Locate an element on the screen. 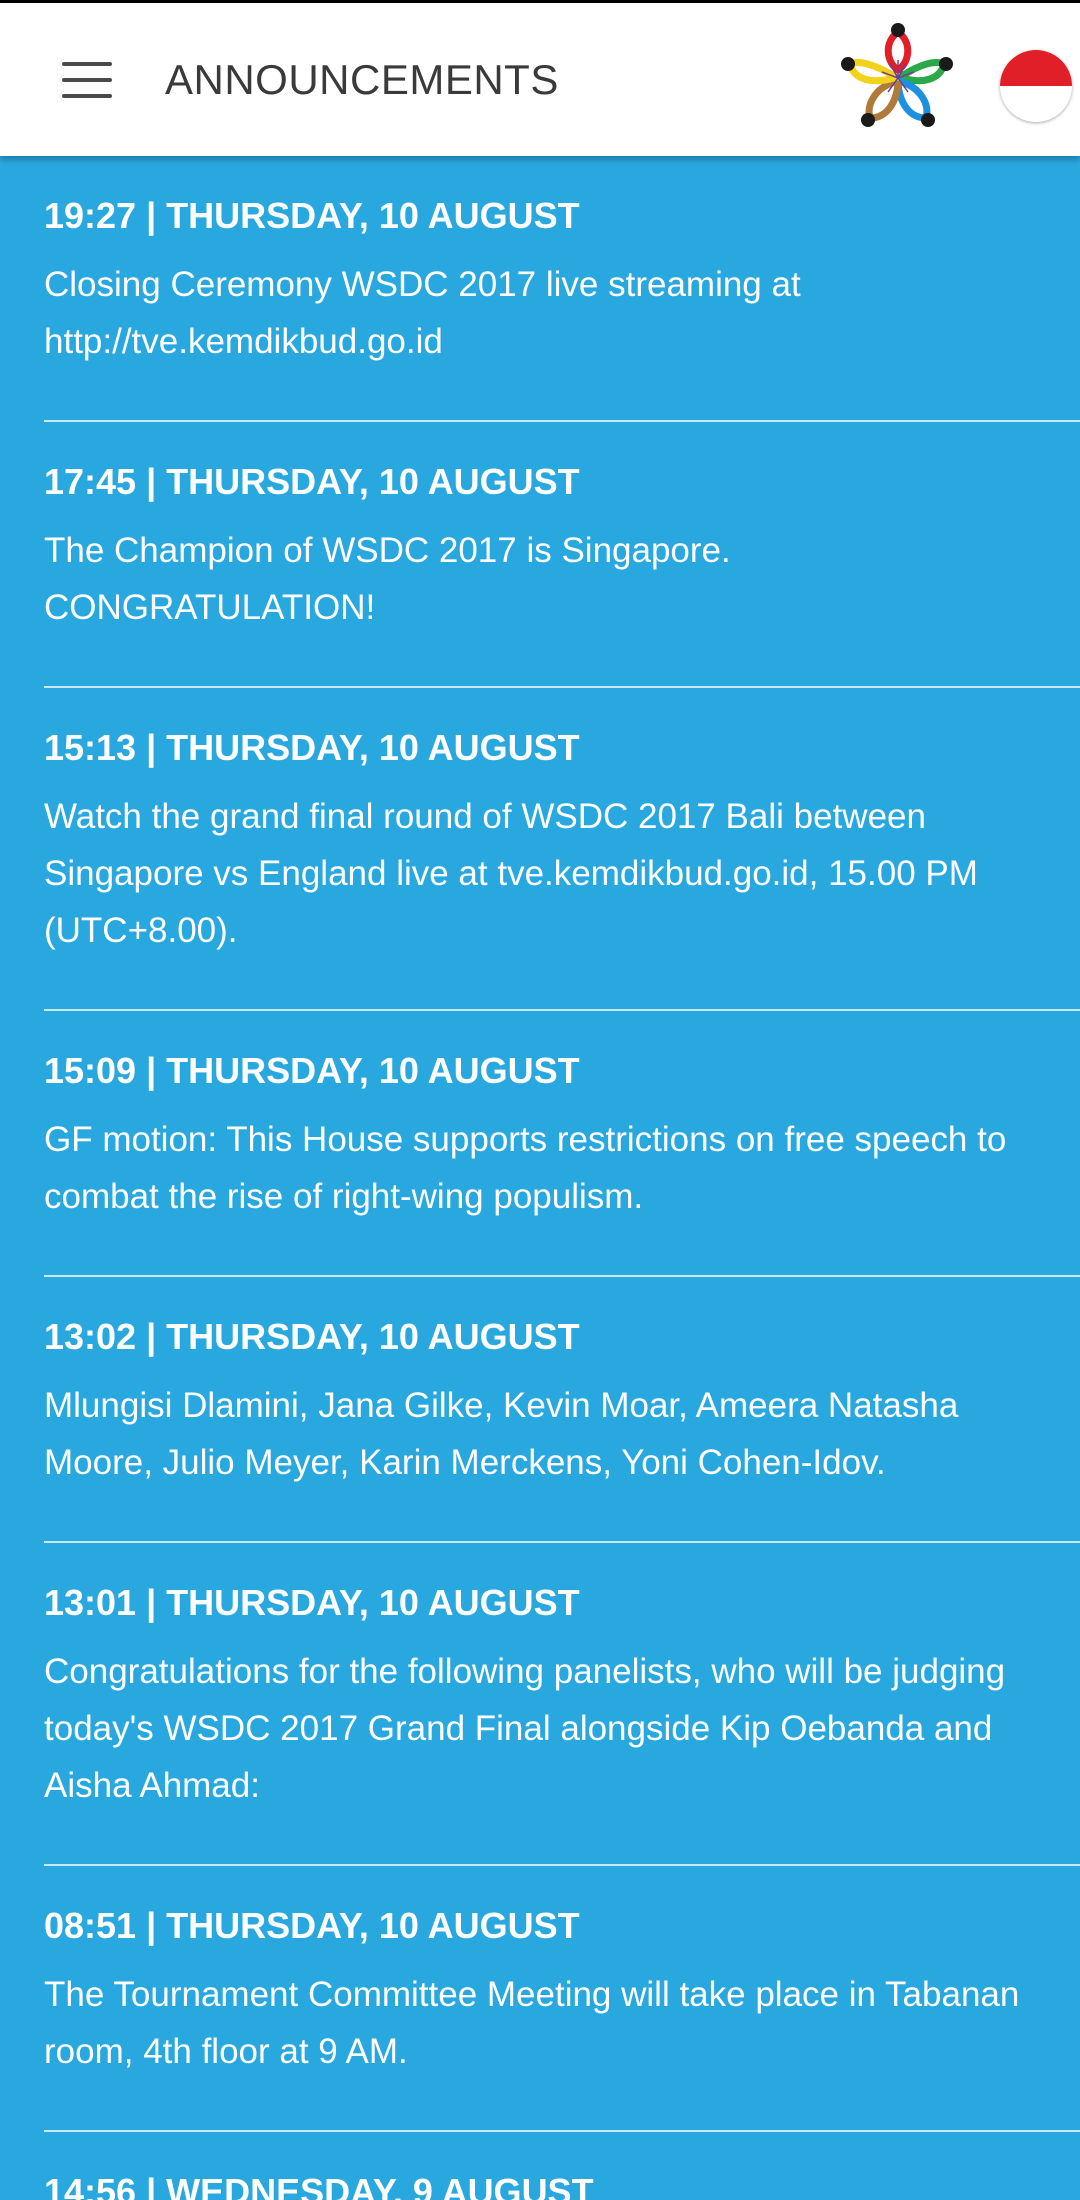  announcement-timestamp: 15:13 | THURSDAY, 10 AUGUST is located at coordinates (312, 747).